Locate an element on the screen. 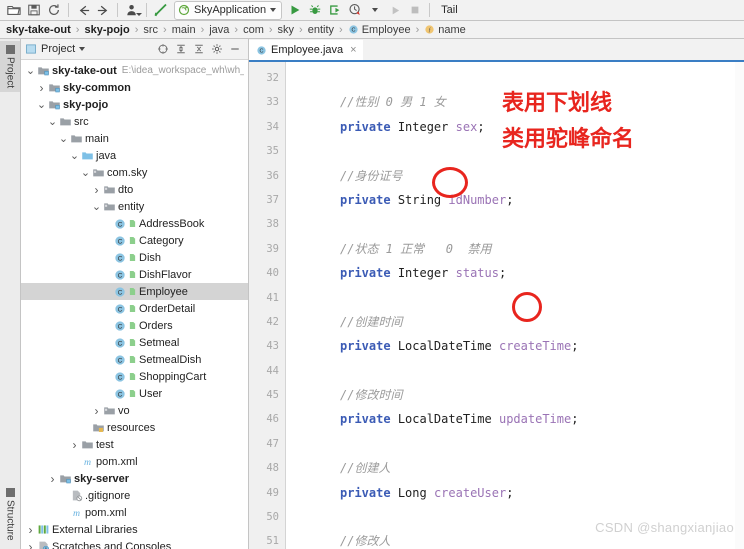  breadcrumb-item-employee: C Employee is located at coordinates (379, 30).